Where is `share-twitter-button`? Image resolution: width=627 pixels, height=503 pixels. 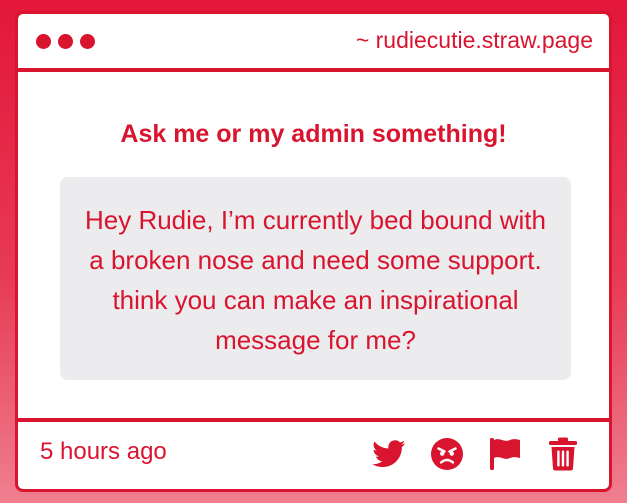 share-twitter-button is located at coordinates (389, 454).